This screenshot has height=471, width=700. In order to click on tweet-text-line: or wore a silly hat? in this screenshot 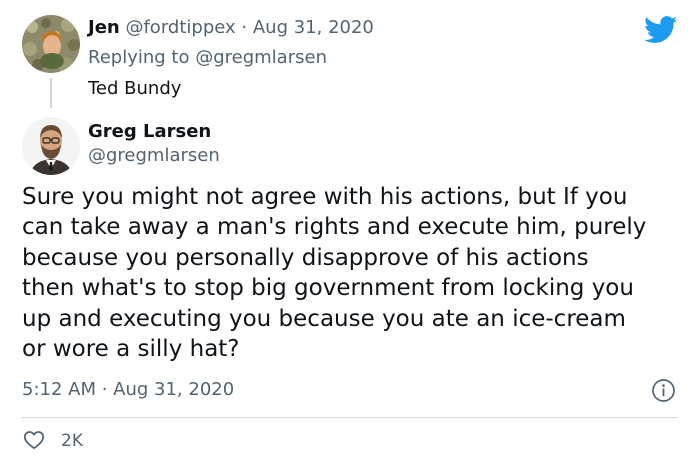, I will do `click(131, 349)`.